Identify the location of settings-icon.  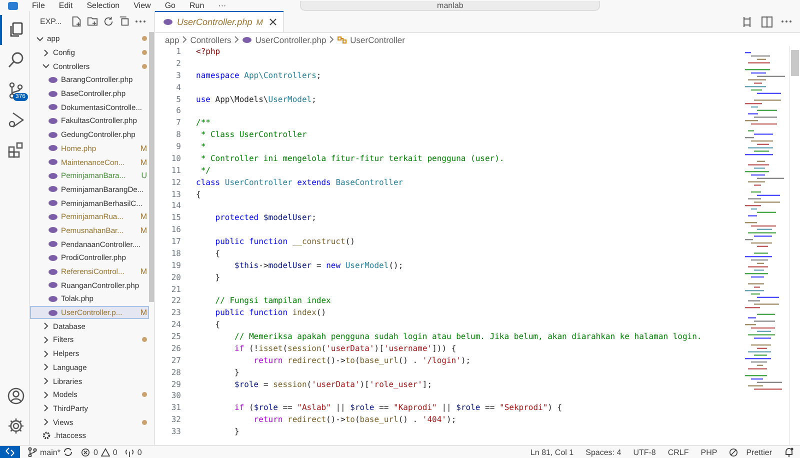
(15, 426).